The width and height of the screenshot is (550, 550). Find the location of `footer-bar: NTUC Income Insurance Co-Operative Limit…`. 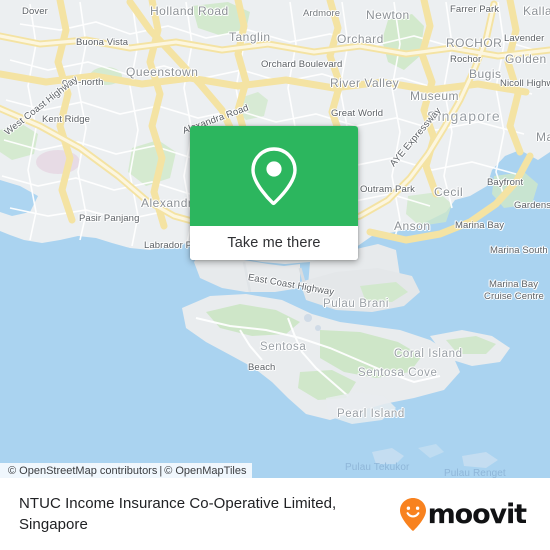

footer-bar: NTUC Income Insurance Co-Operative Limit… is located at coordinates (275, 514).